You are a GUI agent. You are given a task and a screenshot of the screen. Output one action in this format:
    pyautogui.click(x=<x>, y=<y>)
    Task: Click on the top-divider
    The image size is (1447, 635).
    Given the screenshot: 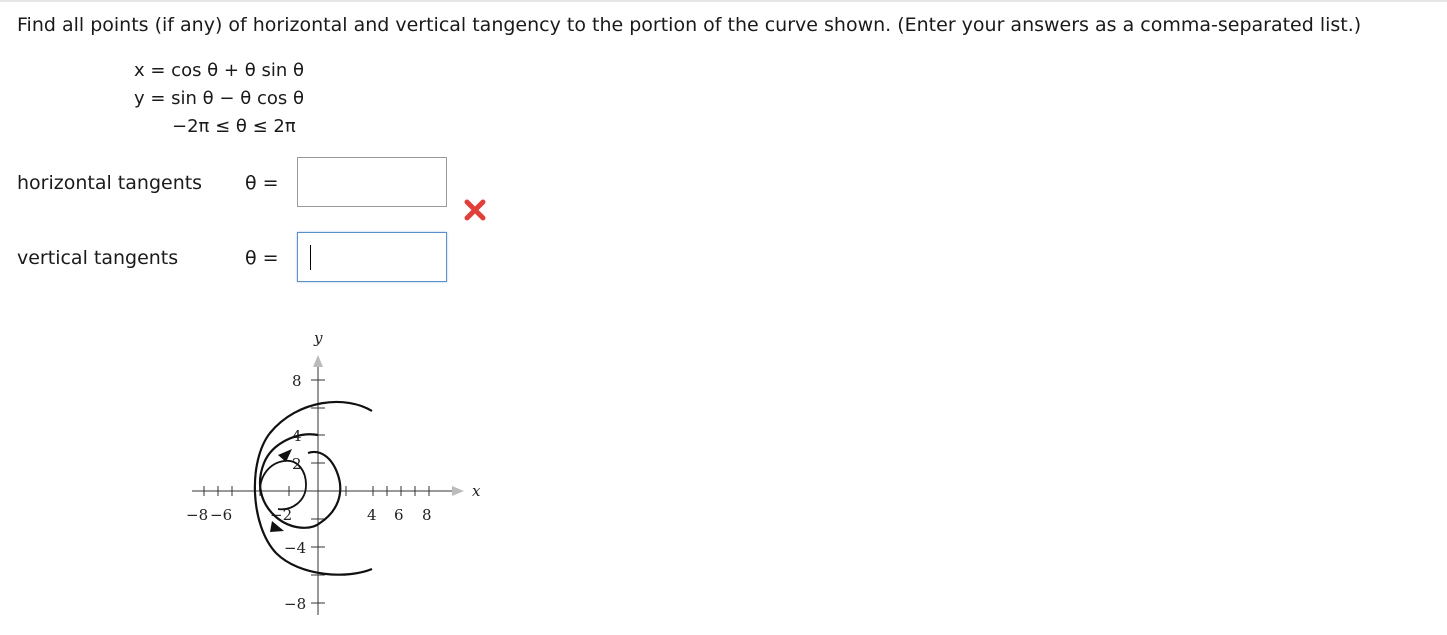 What is the action you would take?
    pyautogui.click(x=723, y=1)
    